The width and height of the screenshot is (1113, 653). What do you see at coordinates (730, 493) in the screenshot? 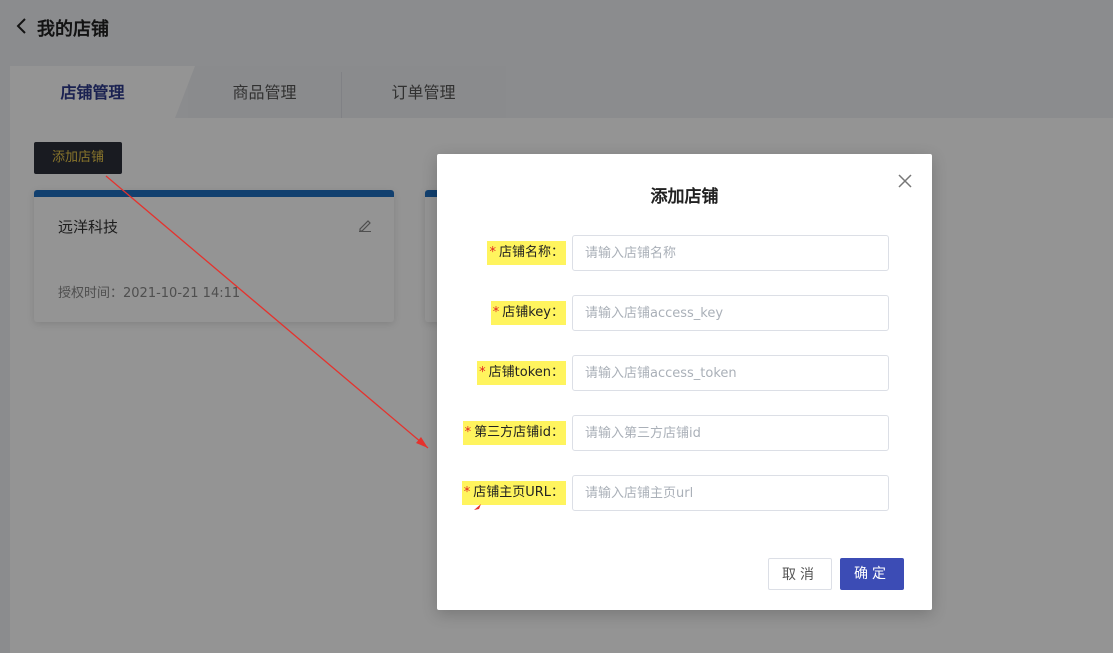
I see `store-url-input` at bounding box center [730, 493].